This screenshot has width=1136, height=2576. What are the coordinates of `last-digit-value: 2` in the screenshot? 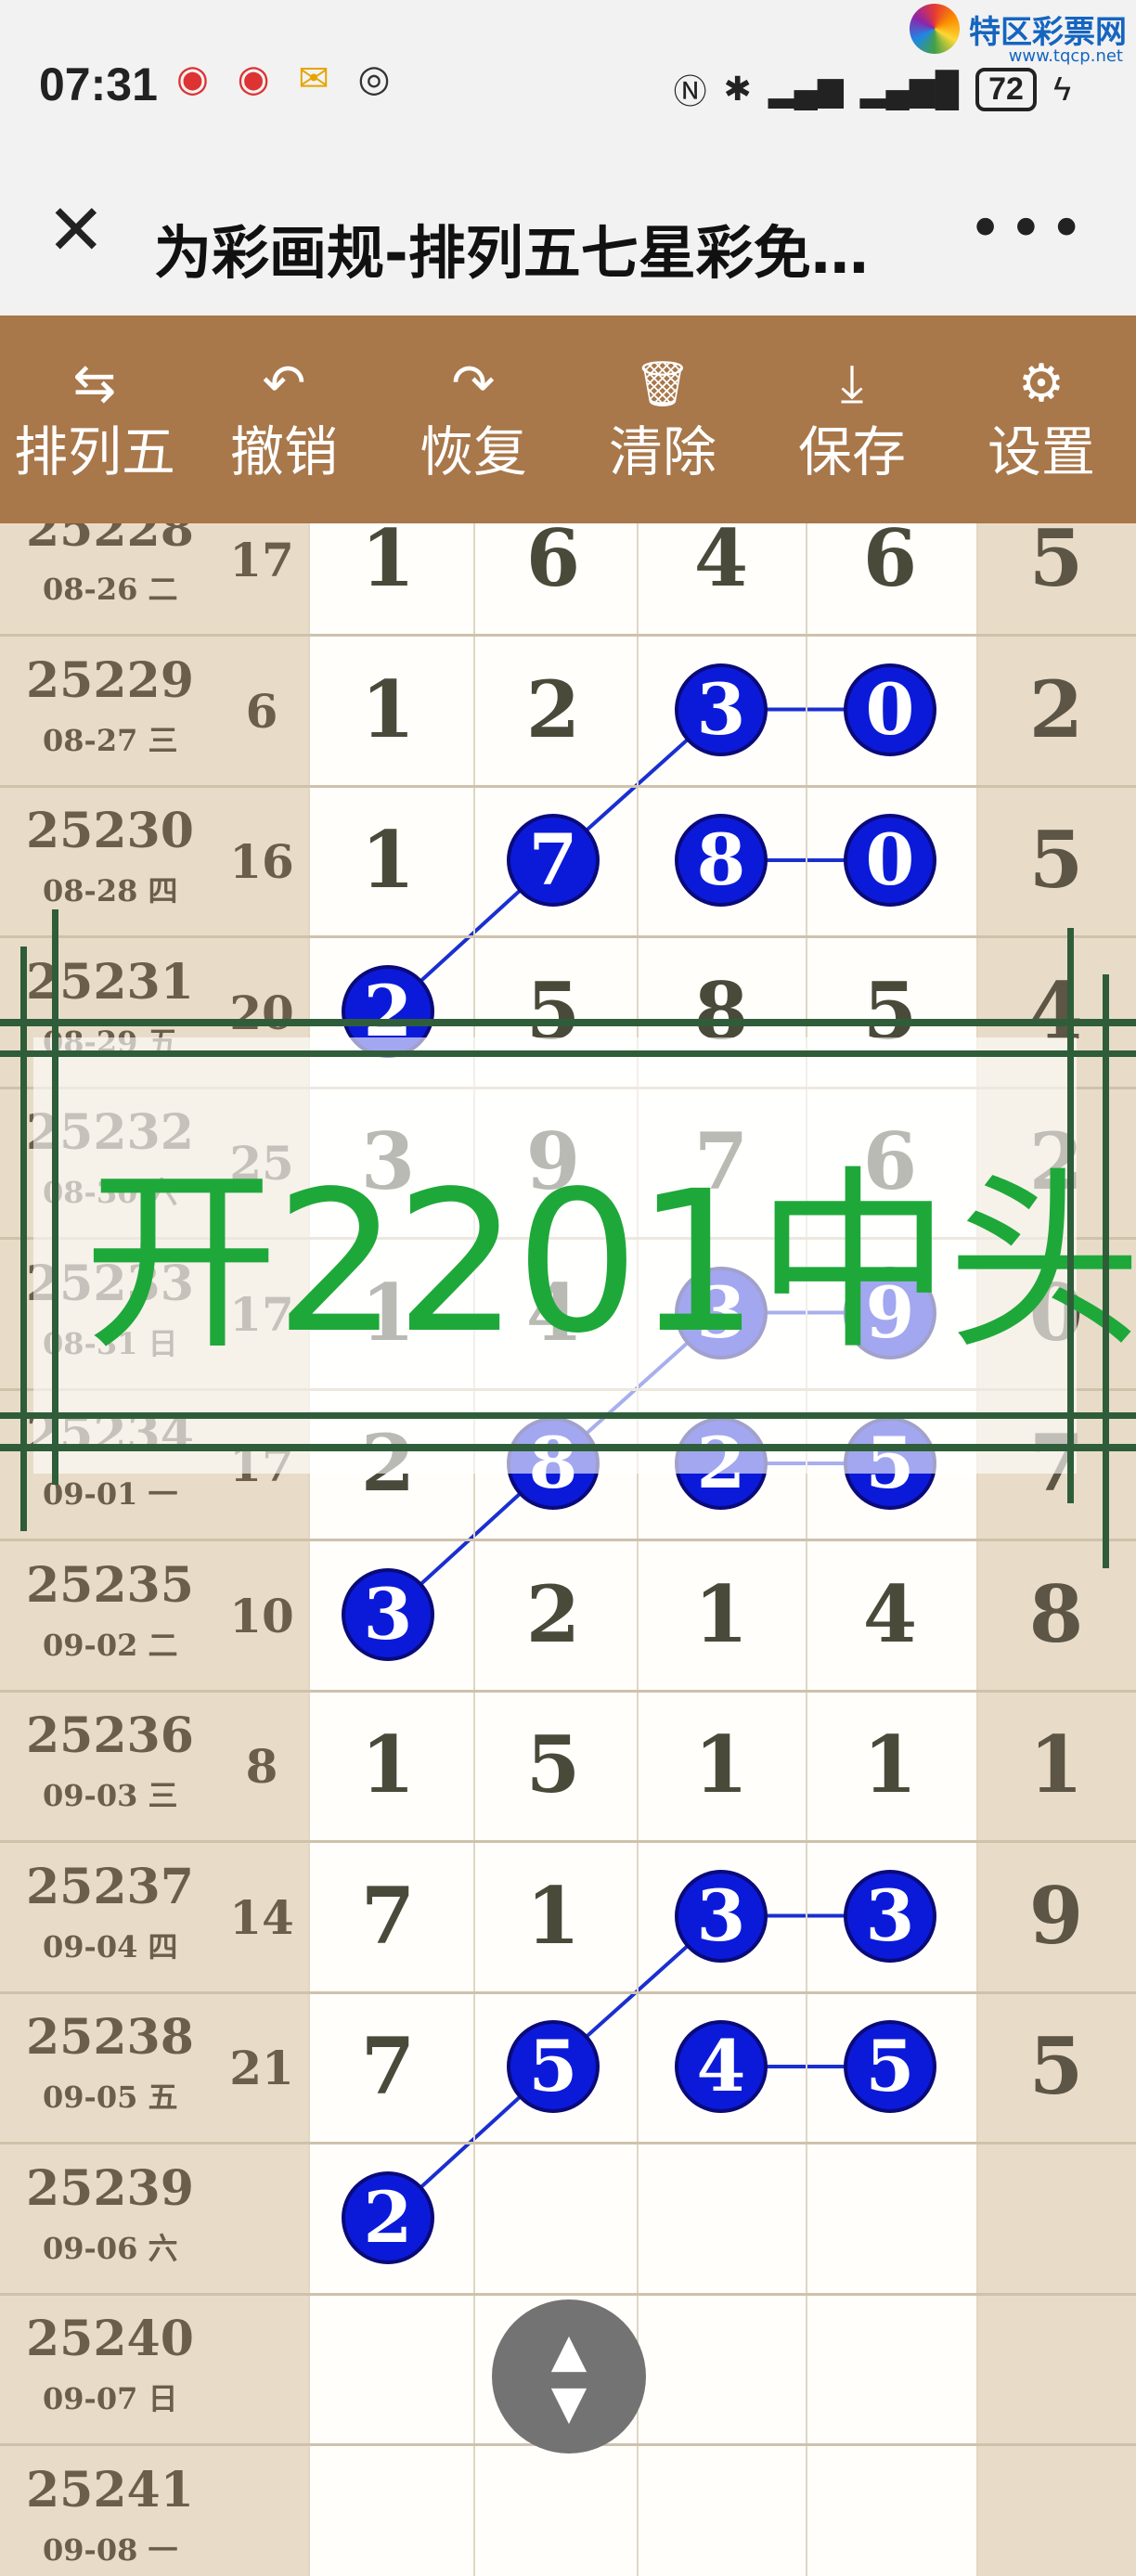 It's located at (1056, 709).